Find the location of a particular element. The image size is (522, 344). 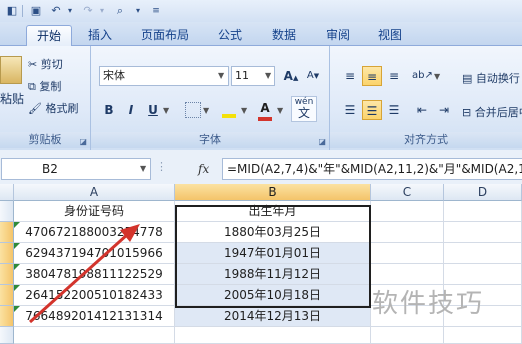

merge-center-button: ⊟ 合并后居中 is located at coordinates (492, 112).